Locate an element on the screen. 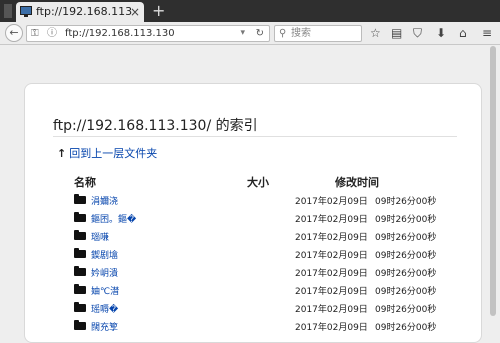 The image size is (500, 343). home-icon: ⌂ is located at coordinates (463, 33).